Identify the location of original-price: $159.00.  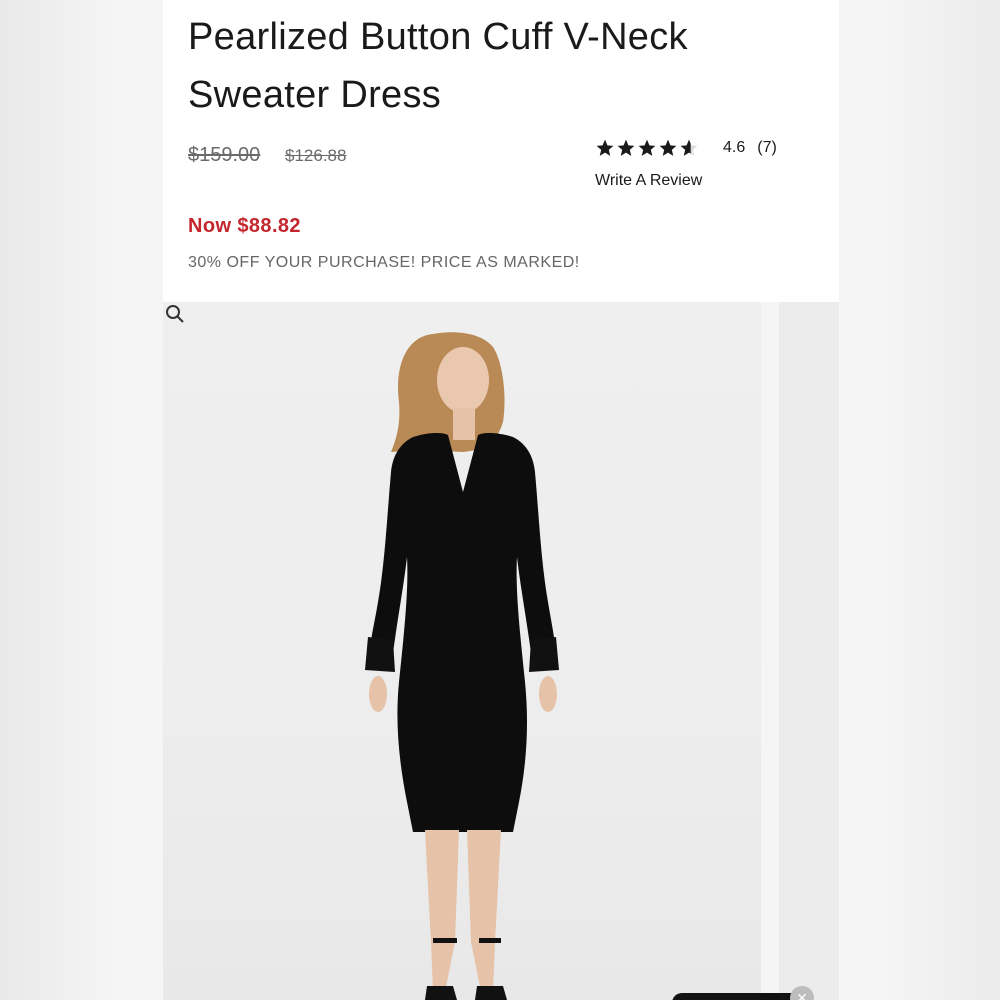
(224, 155).